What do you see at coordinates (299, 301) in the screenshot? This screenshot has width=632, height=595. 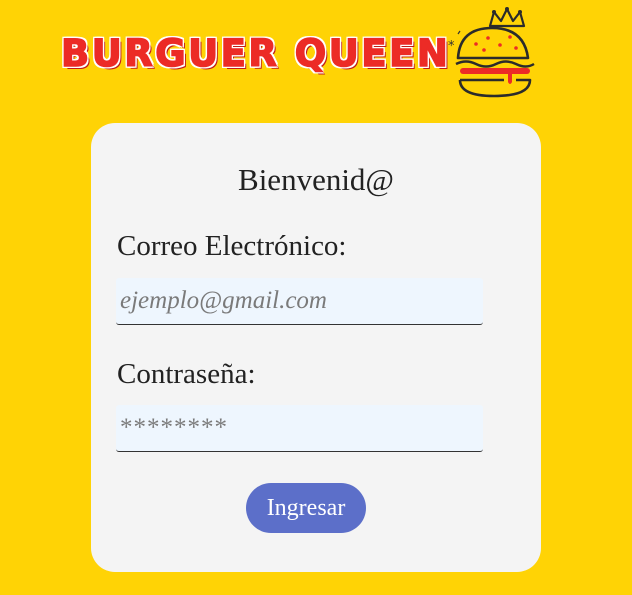 I see `email-field` at bounding box center [299, 301].